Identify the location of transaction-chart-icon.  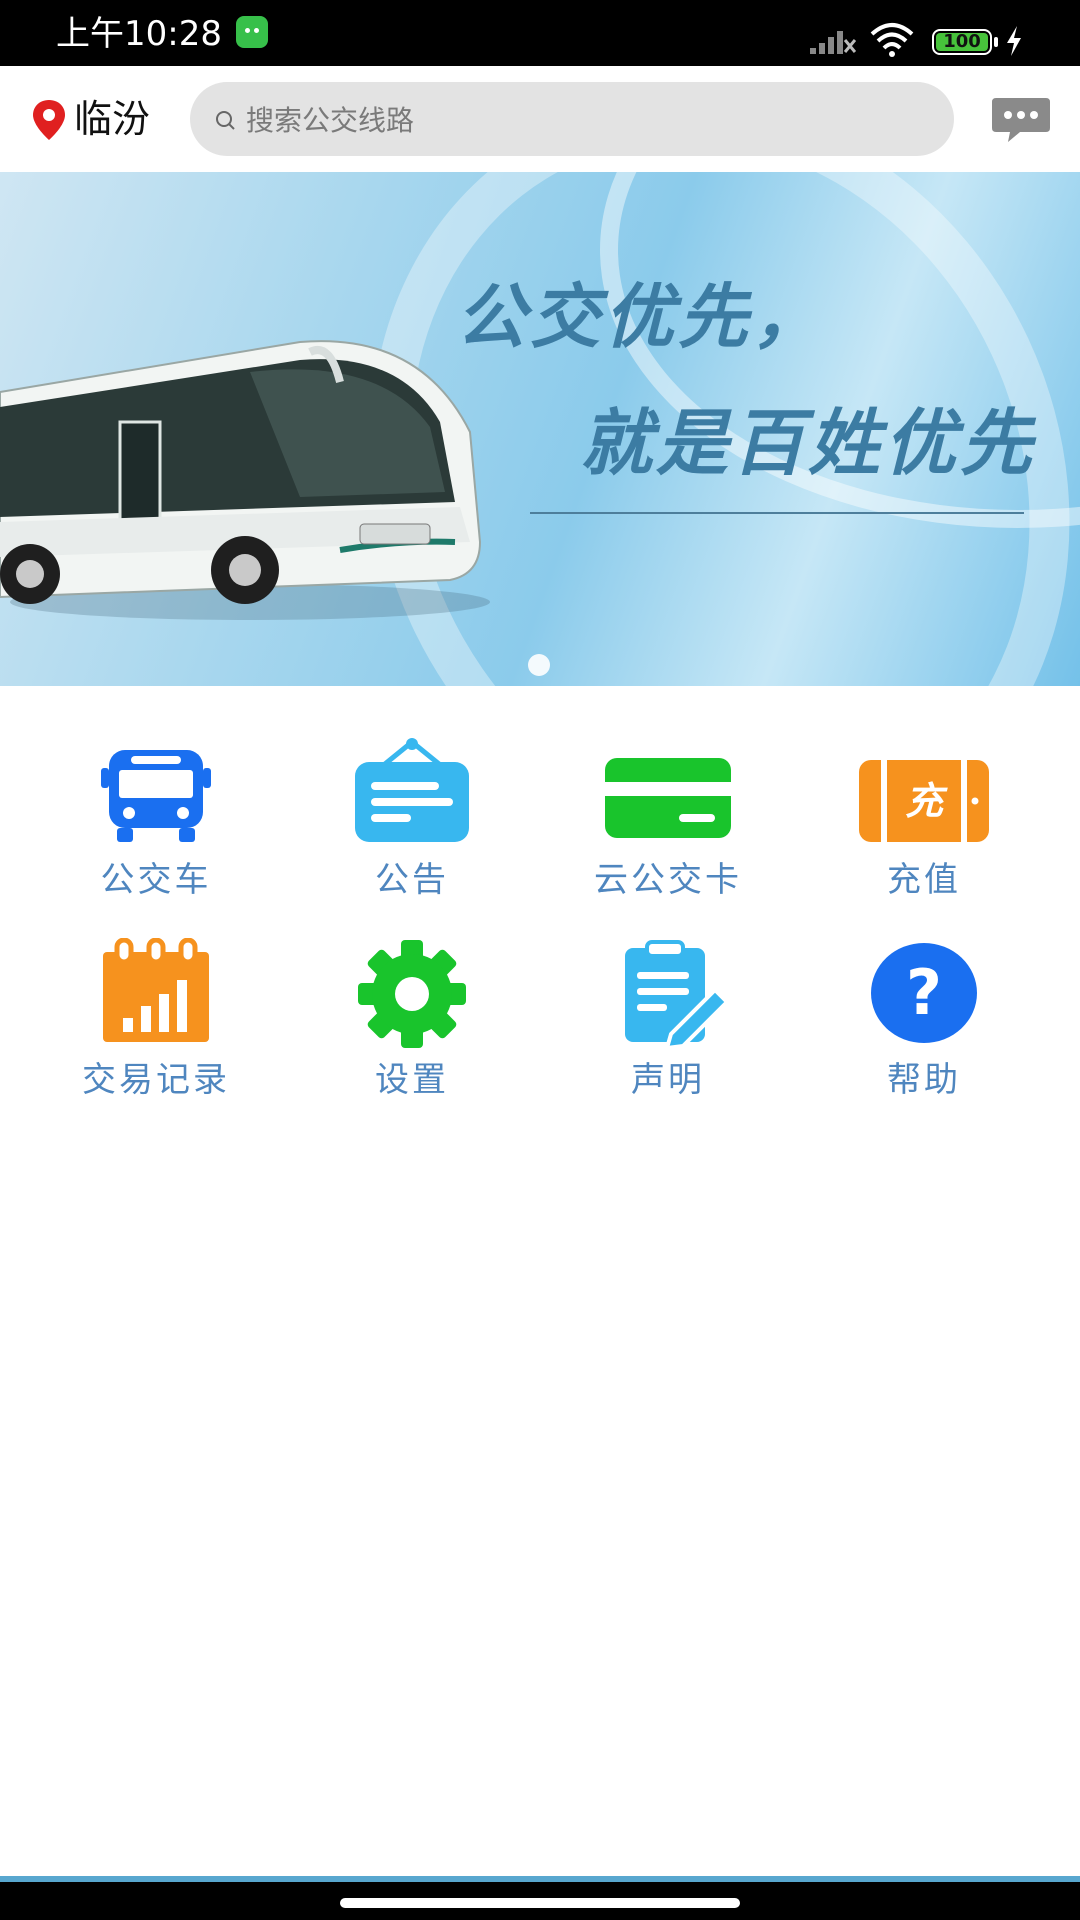
(156, 990).